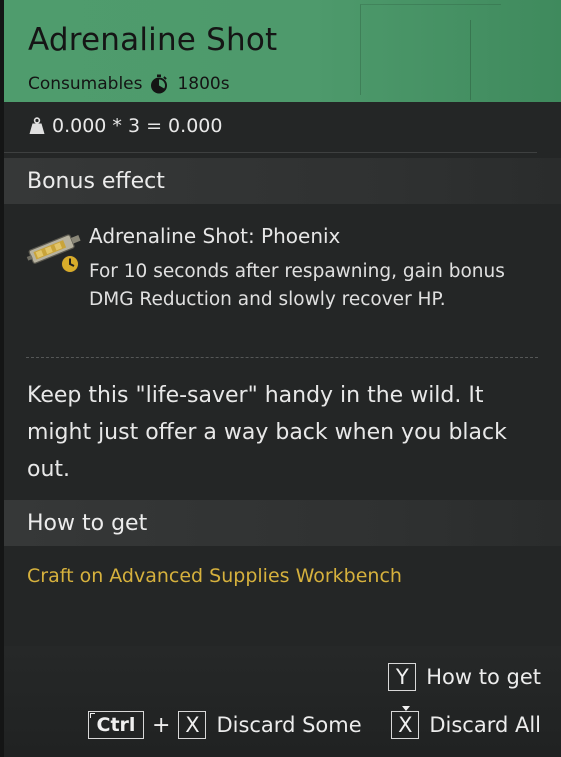 Image resolution: width=561 pixels, height=757 pixels. What do you see at coordinates (161, 725) in the screenshot?
I see `plus-sign: +` at bounding box center [161, 725].